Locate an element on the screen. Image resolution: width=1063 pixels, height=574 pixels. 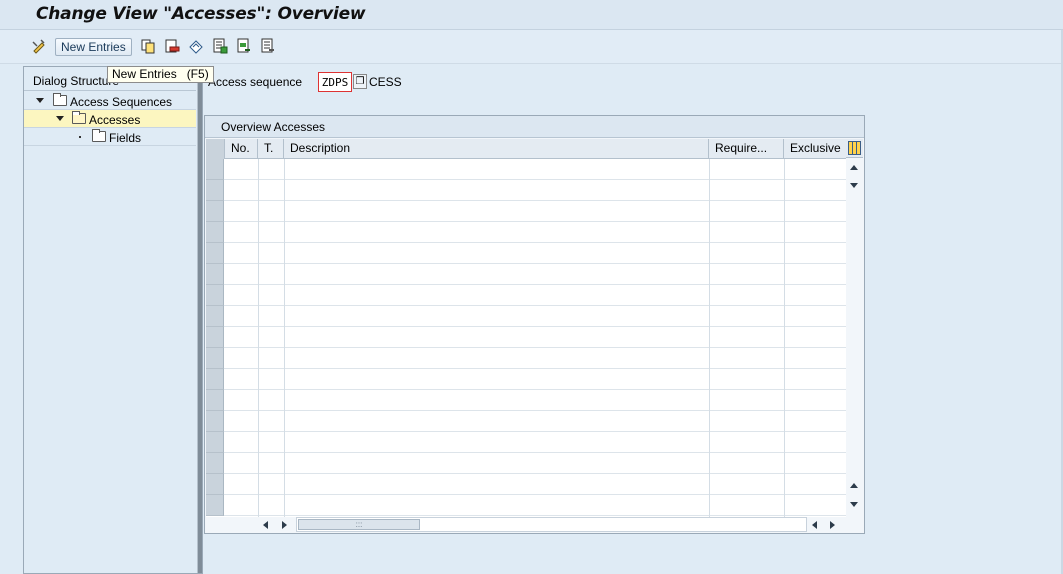
page-up-icon is located at coordinates (854, 485).